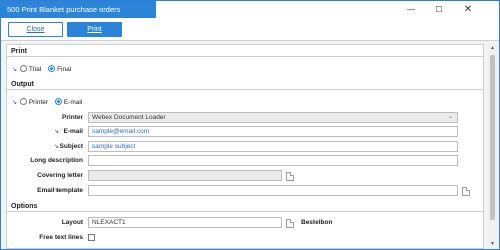  I want to click on scrollbar-thumb, so click(492, 137).